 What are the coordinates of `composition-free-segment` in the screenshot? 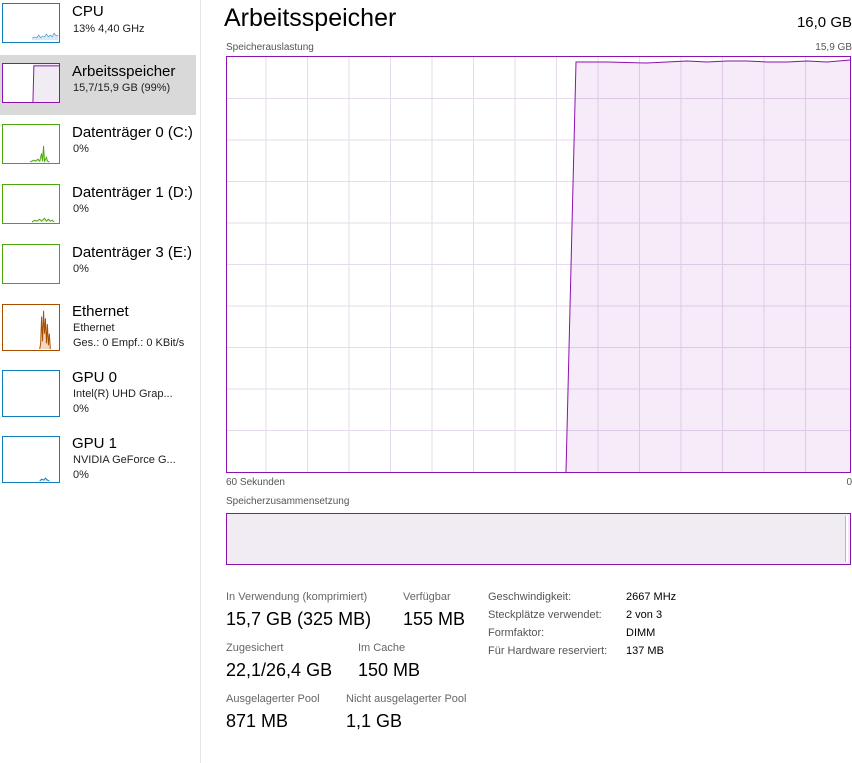 It's located at (846, 539).